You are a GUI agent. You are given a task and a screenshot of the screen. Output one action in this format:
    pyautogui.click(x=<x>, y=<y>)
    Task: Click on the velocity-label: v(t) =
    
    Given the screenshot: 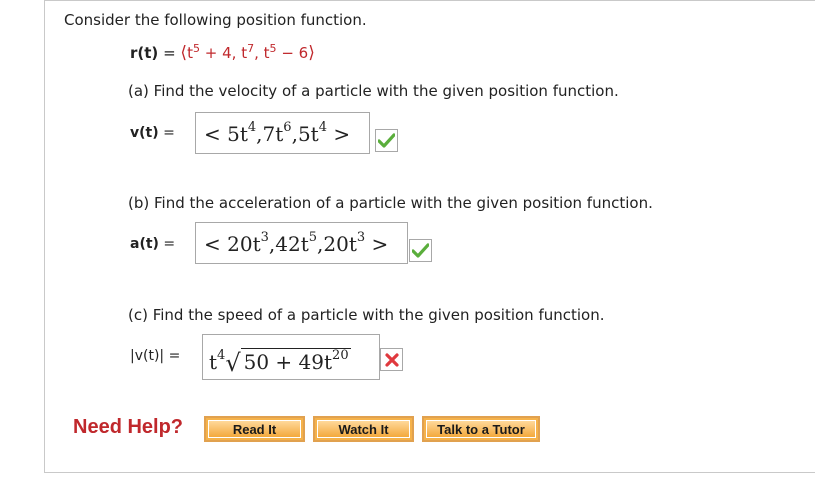 What is the action you would take?
    pyautogui.click(x=152, y=133)
    